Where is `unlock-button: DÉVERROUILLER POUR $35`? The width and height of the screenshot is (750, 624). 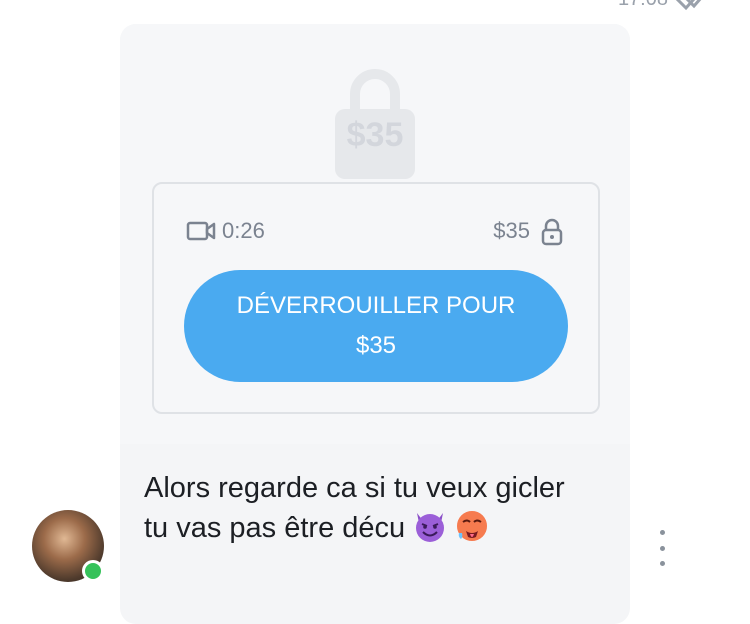 unlock-button: DÉVERROUILLER POUR $35 is located at coordinates (376, 326).